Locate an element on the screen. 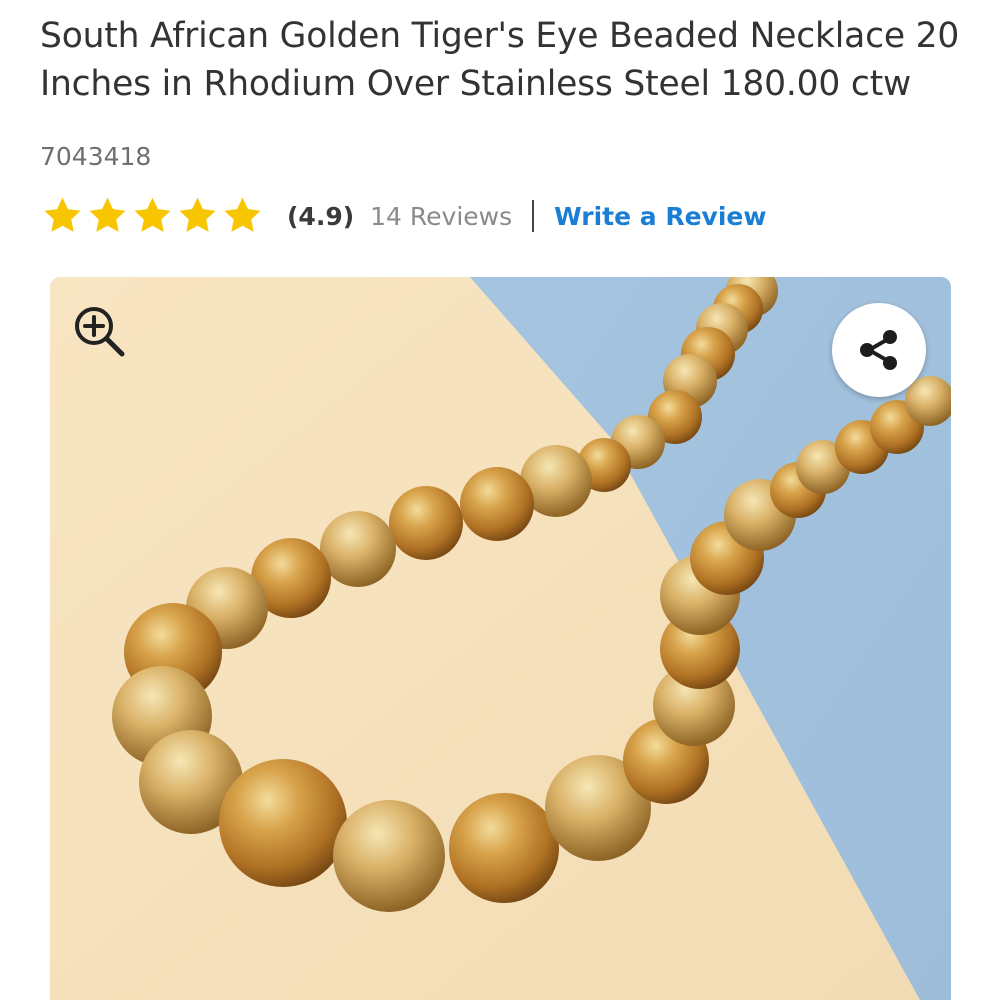  write-review-link: Write a Review is located at coordinates (660, 216).